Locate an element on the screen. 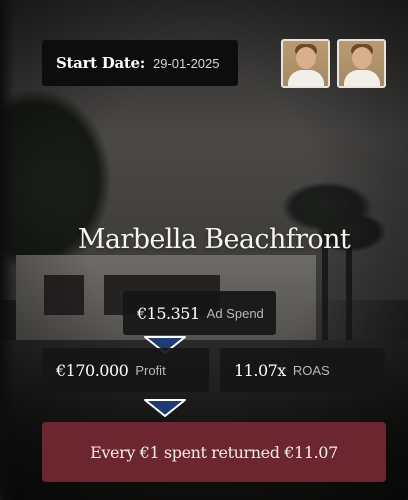  ad-spend-label: Ad Spend is located at coordinates (235, 313).